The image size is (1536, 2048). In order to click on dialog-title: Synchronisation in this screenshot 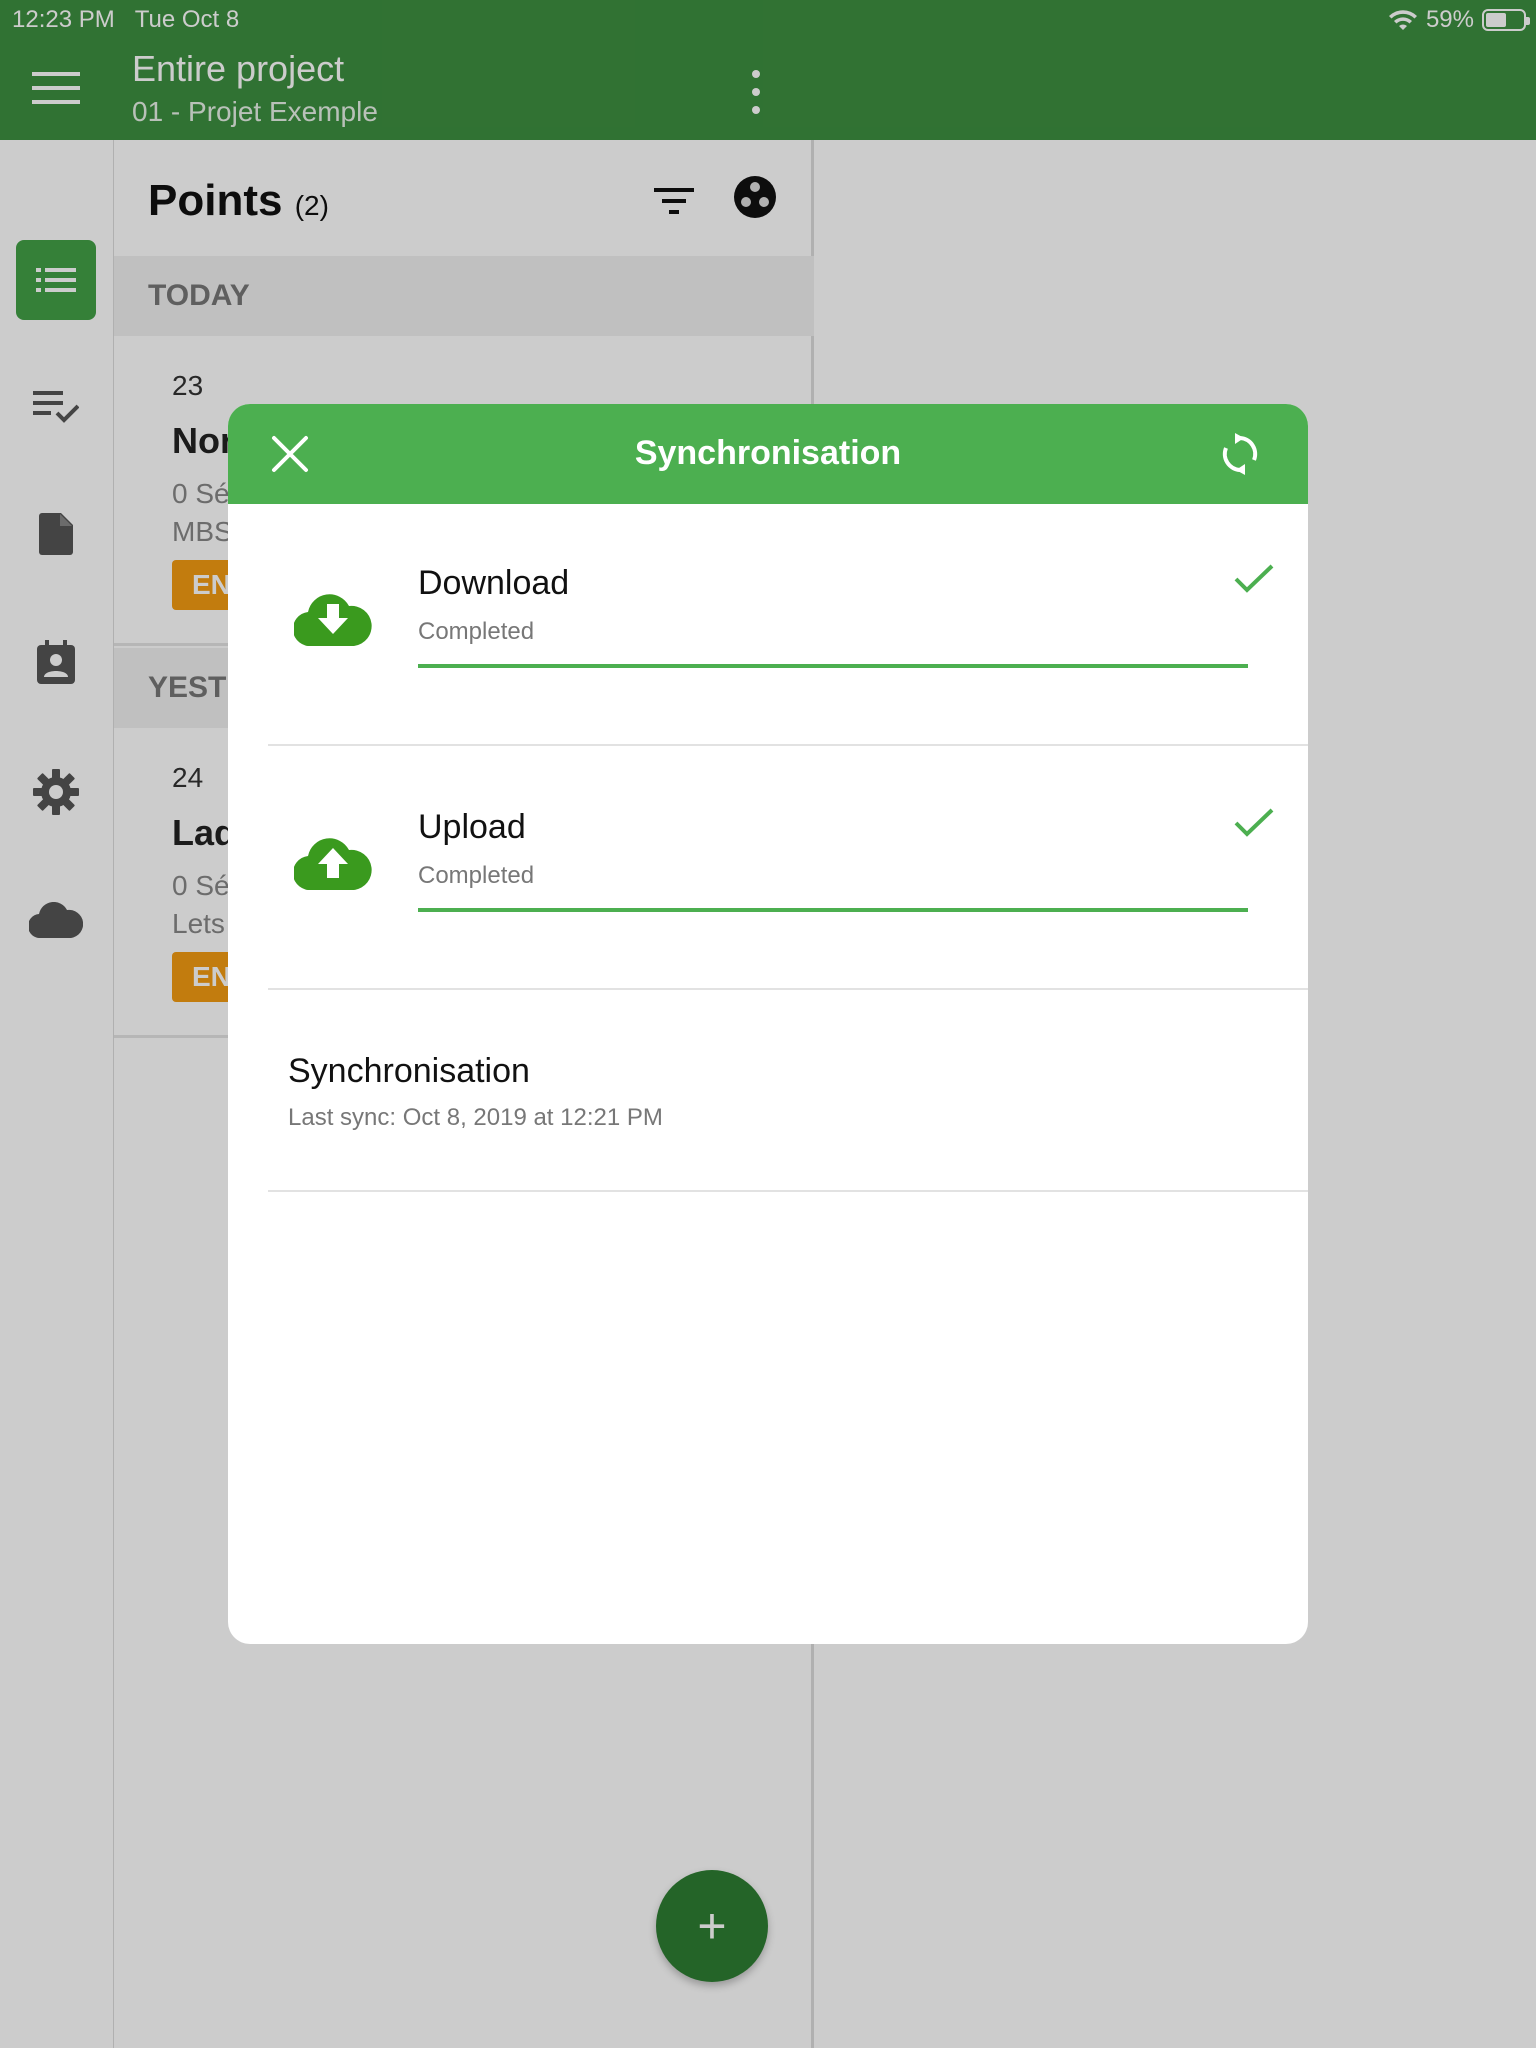, I will do `click(768, 453)`.